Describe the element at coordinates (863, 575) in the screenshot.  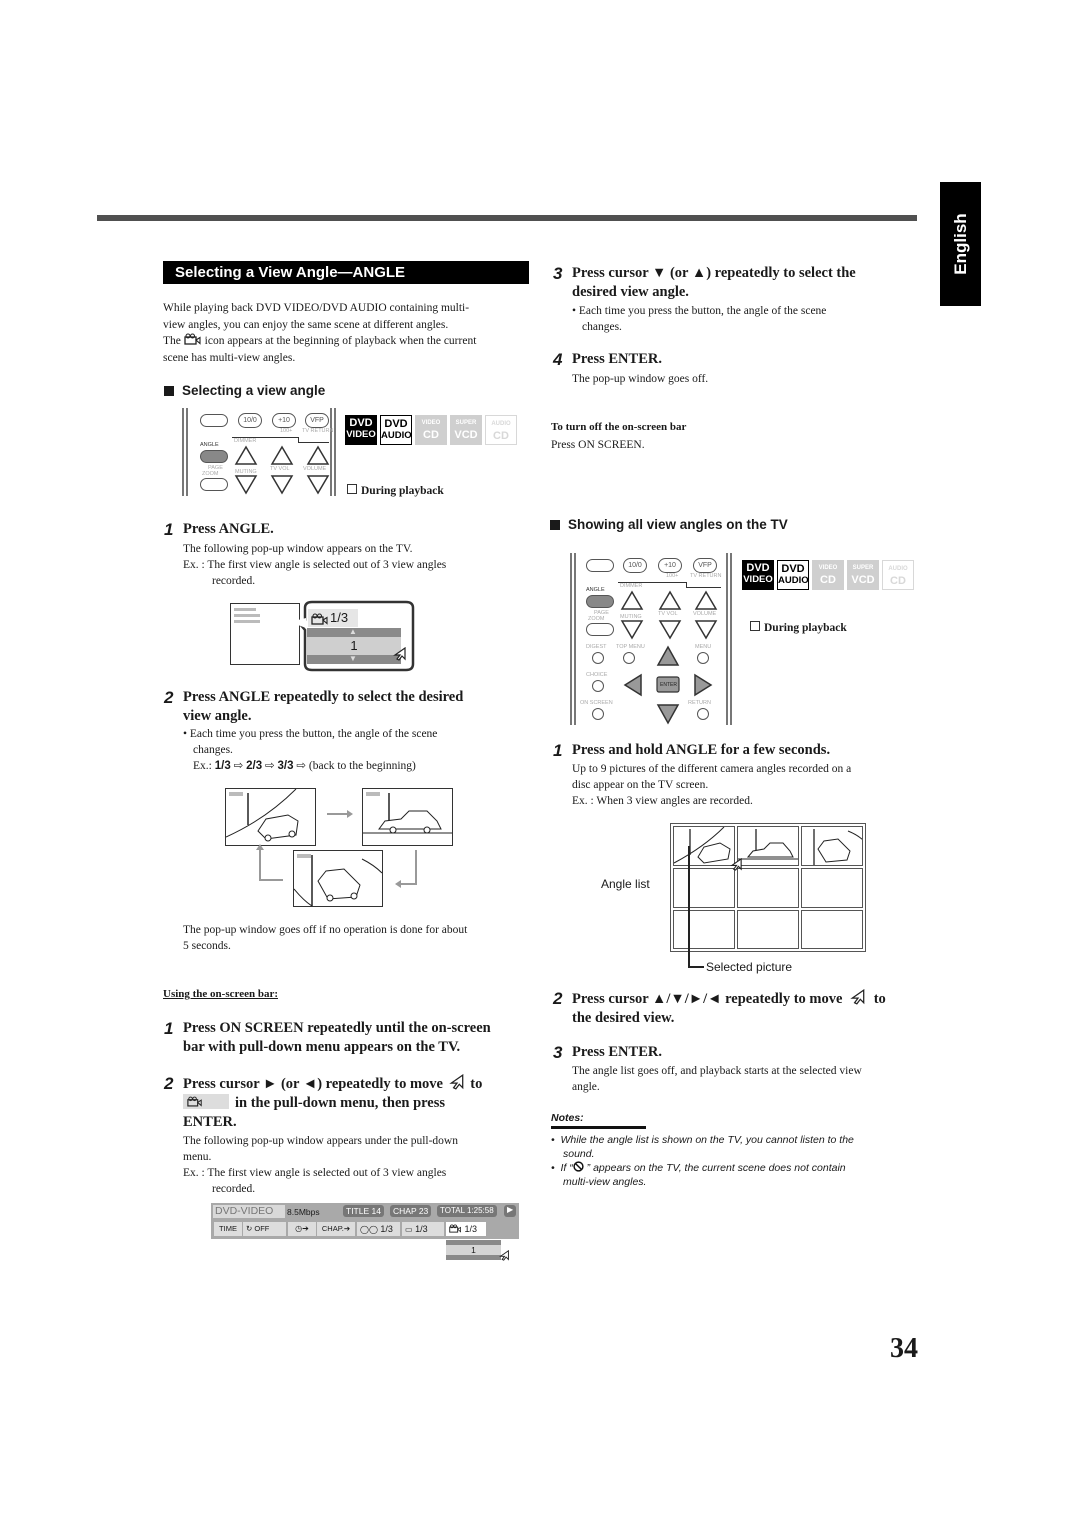
I see `badge-super-vcd: SUPER VCD` at that location.